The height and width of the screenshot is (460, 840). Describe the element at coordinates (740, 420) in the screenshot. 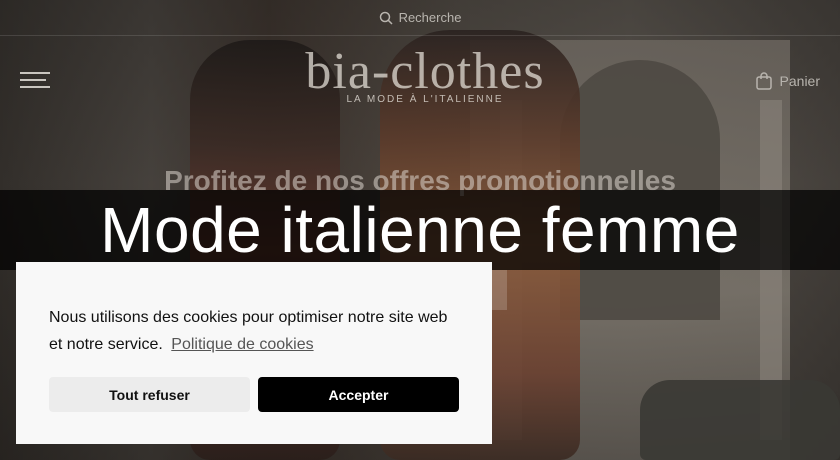

I see `car-image` at that location.